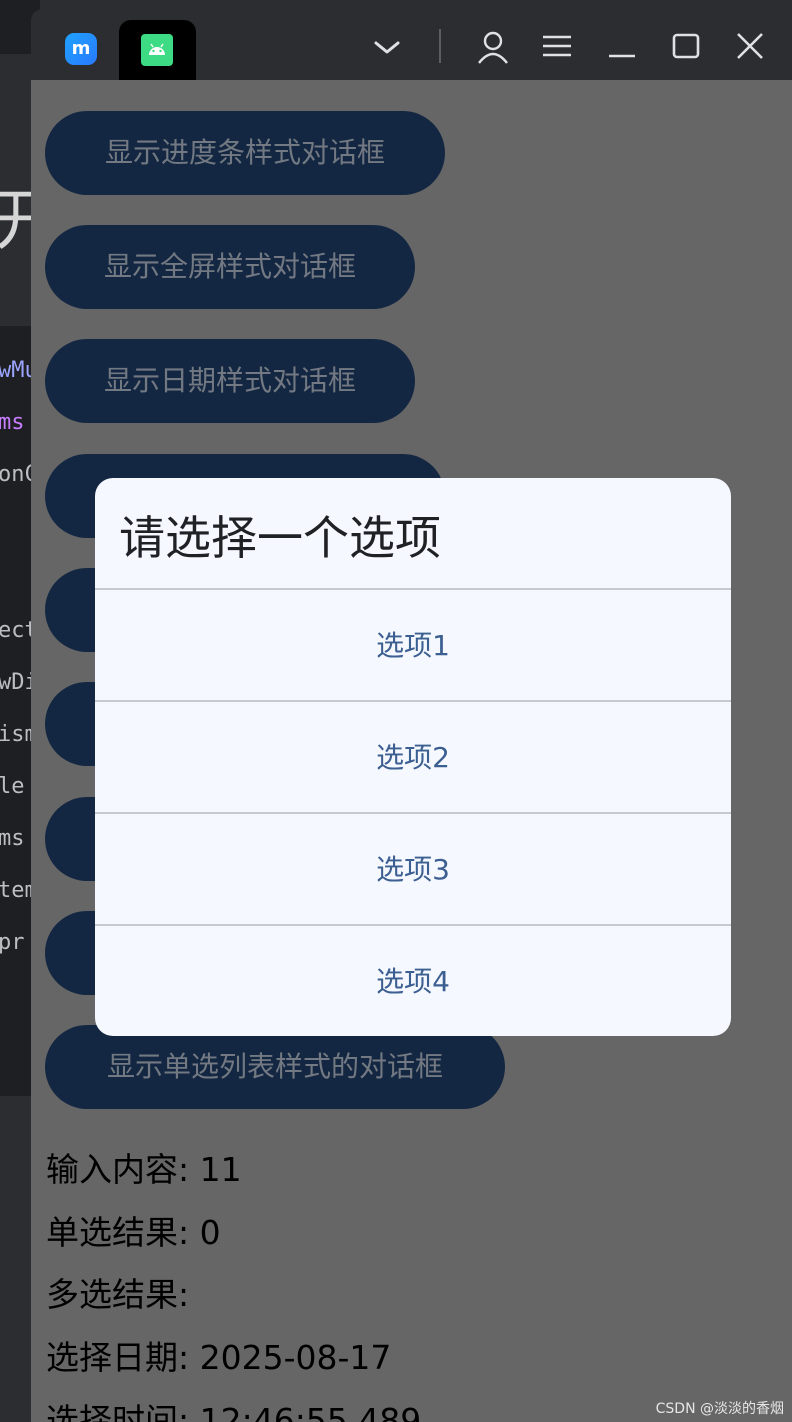 The width and height of the screenshot is (792, 1422). I want to click on android-icon, so click(157, 50).